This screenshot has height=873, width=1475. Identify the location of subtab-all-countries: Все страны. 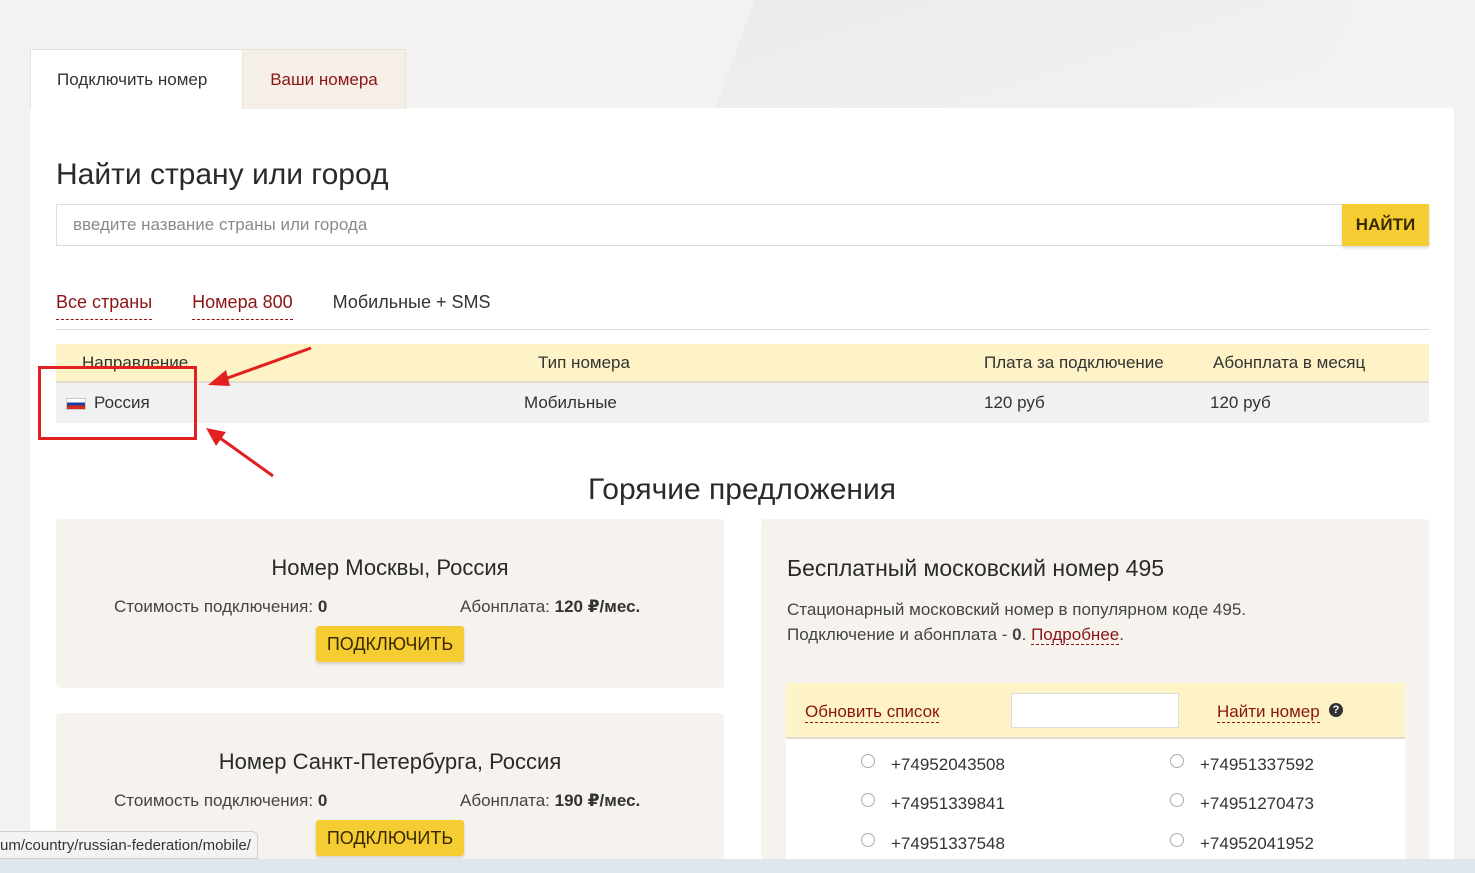
(104, 306).